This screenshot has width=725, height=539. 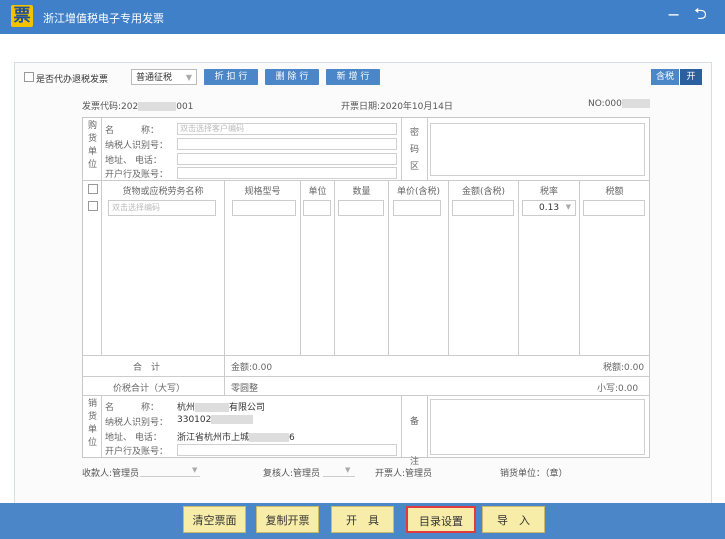 I want to click on col-spec: 规格型号, so click(x=262, y=192).